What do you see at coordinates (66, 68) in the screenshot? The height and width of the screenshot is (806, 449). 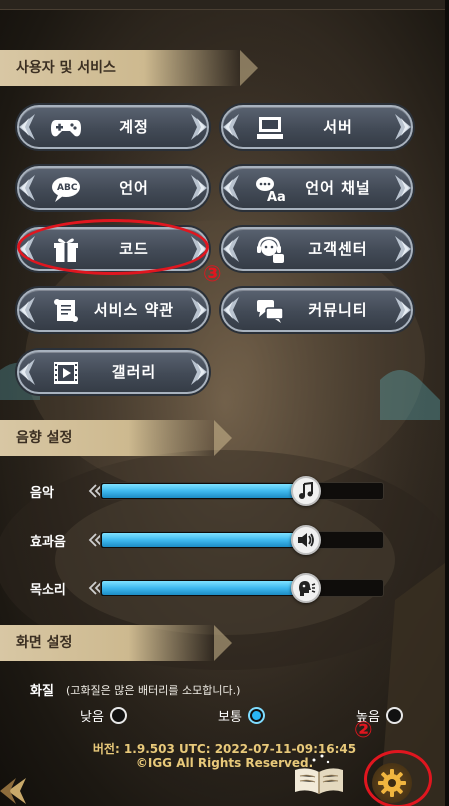 I see `section-title: 사용자 및 서비스` at bounding box center [66, 68].